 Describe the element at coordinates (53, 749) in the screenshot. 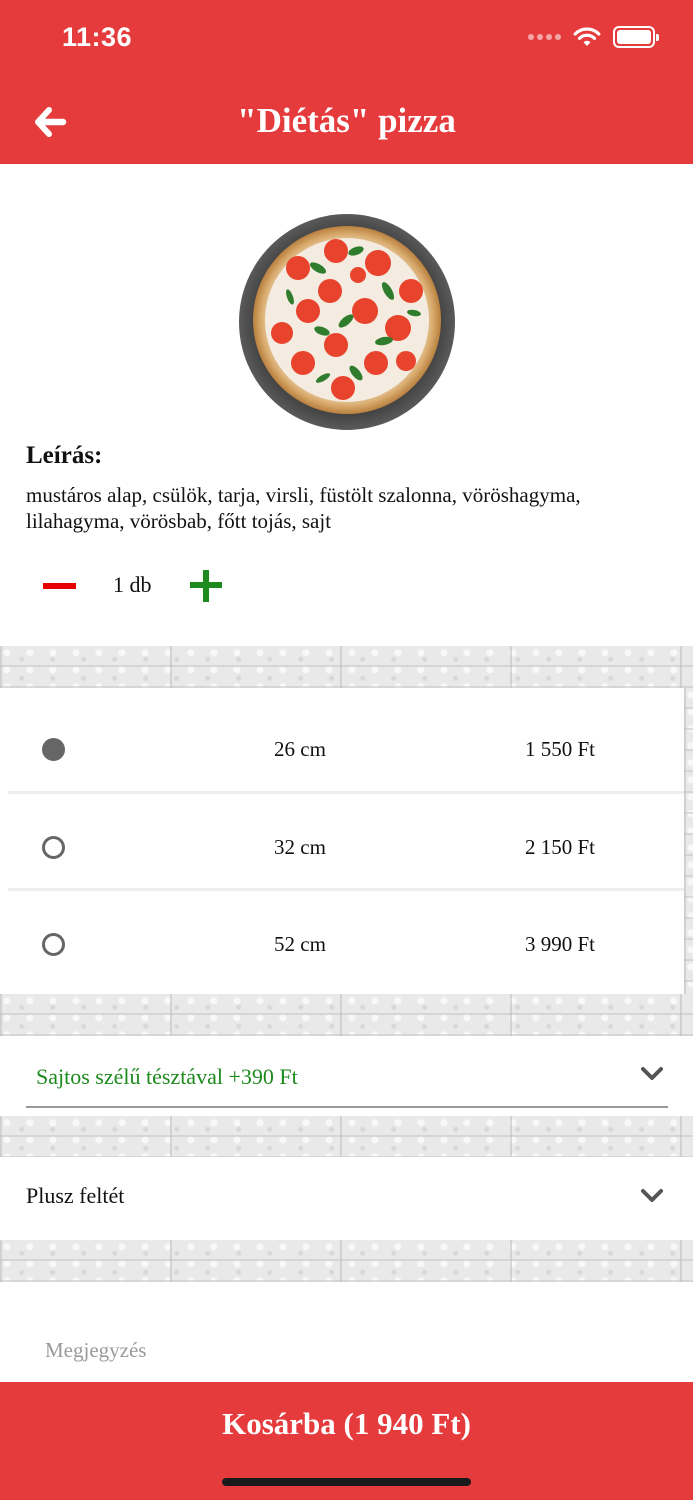

I see `radio-selected-icon` at that location.